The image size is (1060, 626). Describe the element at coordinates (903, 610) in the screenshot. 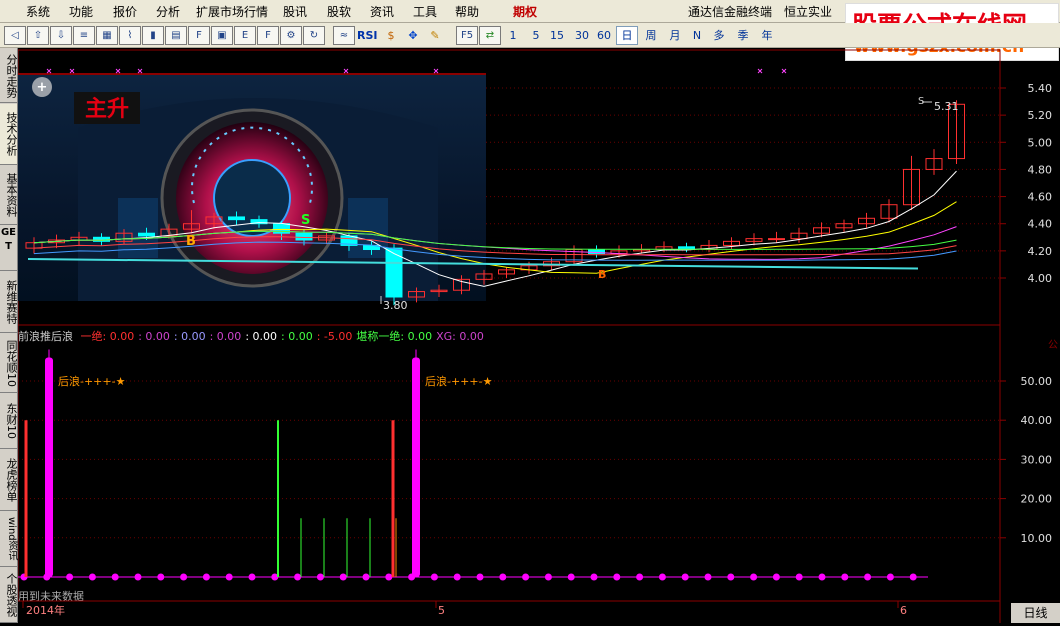

I see `xaxis-label-june: 6` at that location.